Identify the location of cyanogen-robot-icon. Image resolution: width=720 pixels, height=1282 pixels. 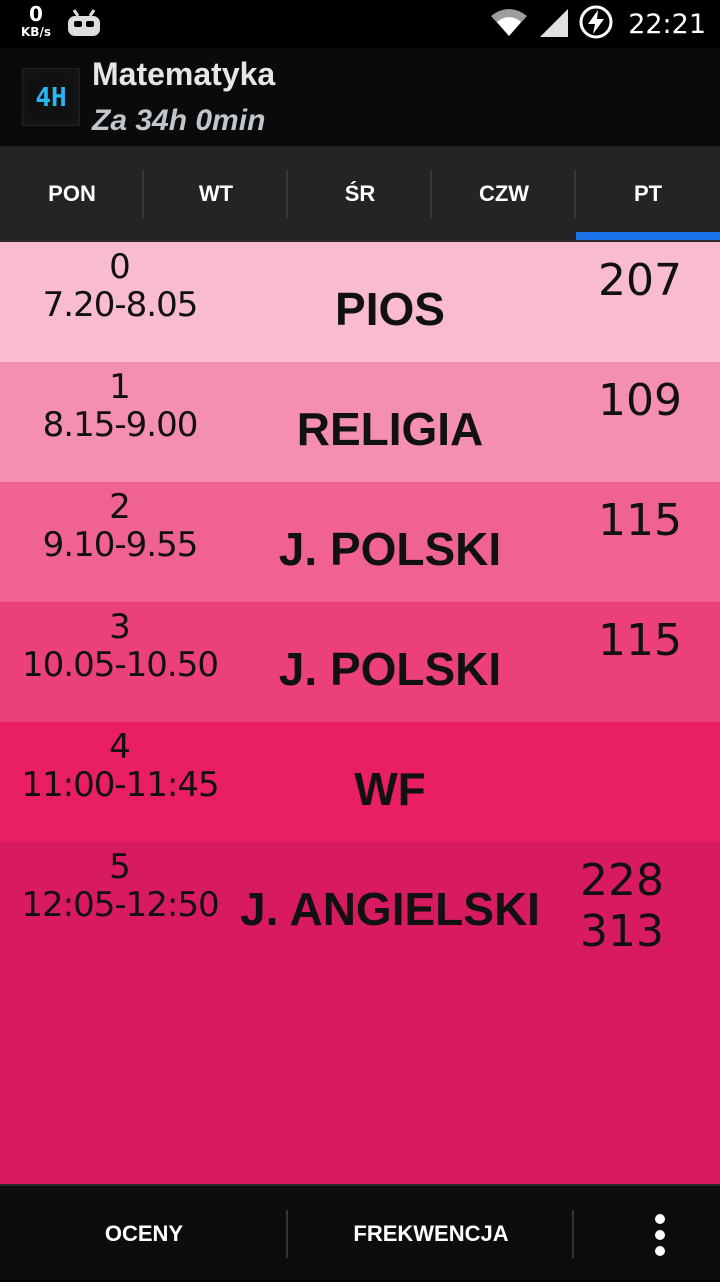
(84, 25).